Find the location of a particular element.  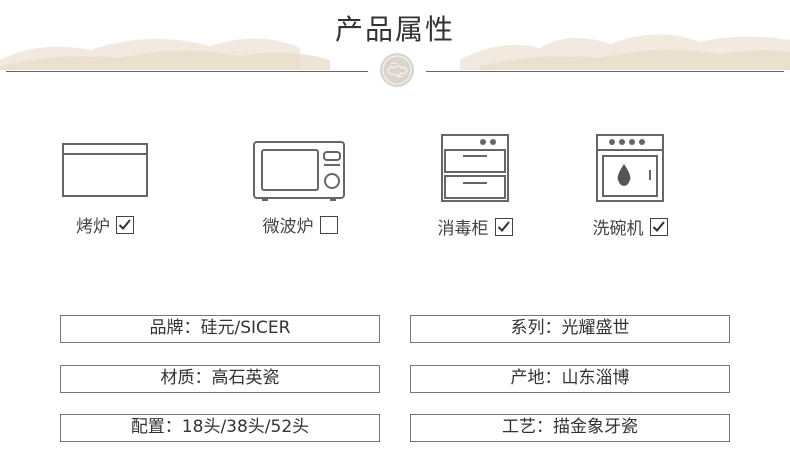

appliance-microwave: 微波炉 is located at coordinates (300, 184).